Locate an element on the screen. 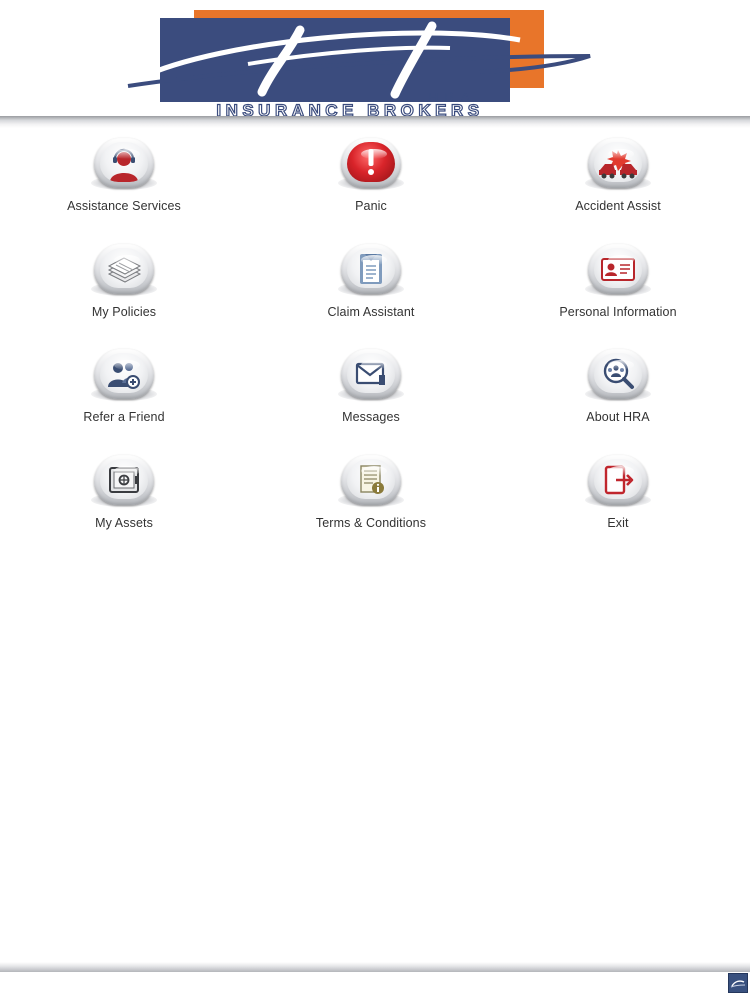  menu-item-about-hra: About HRA is located at coordinates (618, 393).